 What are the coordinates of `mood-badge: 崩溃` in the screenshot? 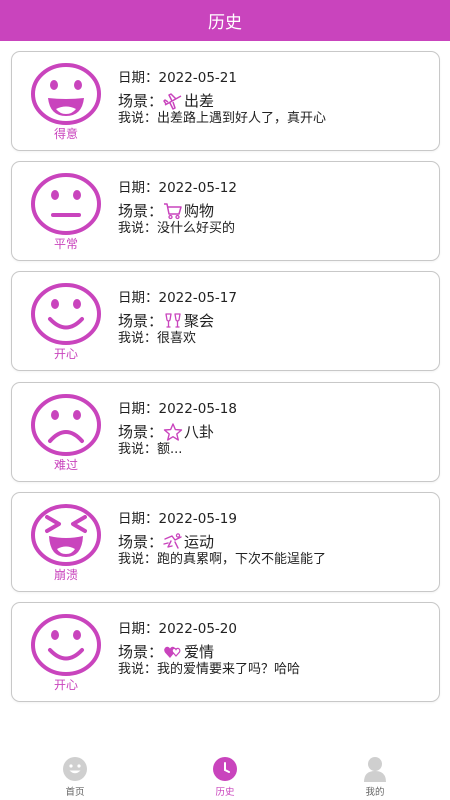 It's located at (66, 545).